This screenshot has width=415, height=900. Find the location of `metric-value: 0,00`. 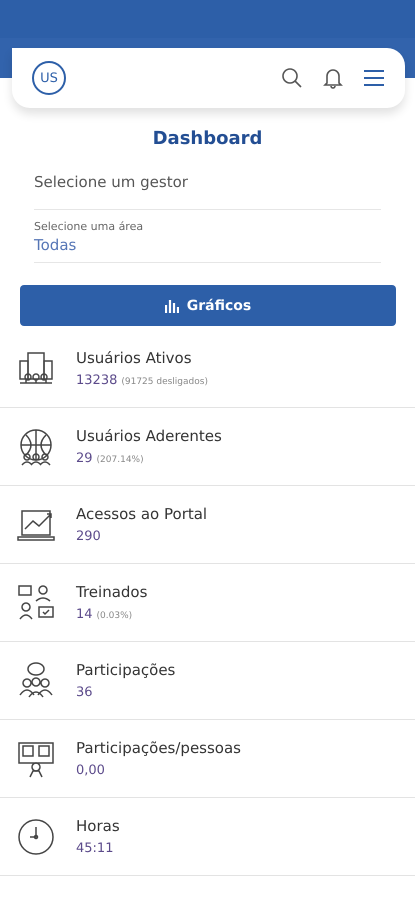

metric-value: 0,00 is located at coordinates (90, 770).